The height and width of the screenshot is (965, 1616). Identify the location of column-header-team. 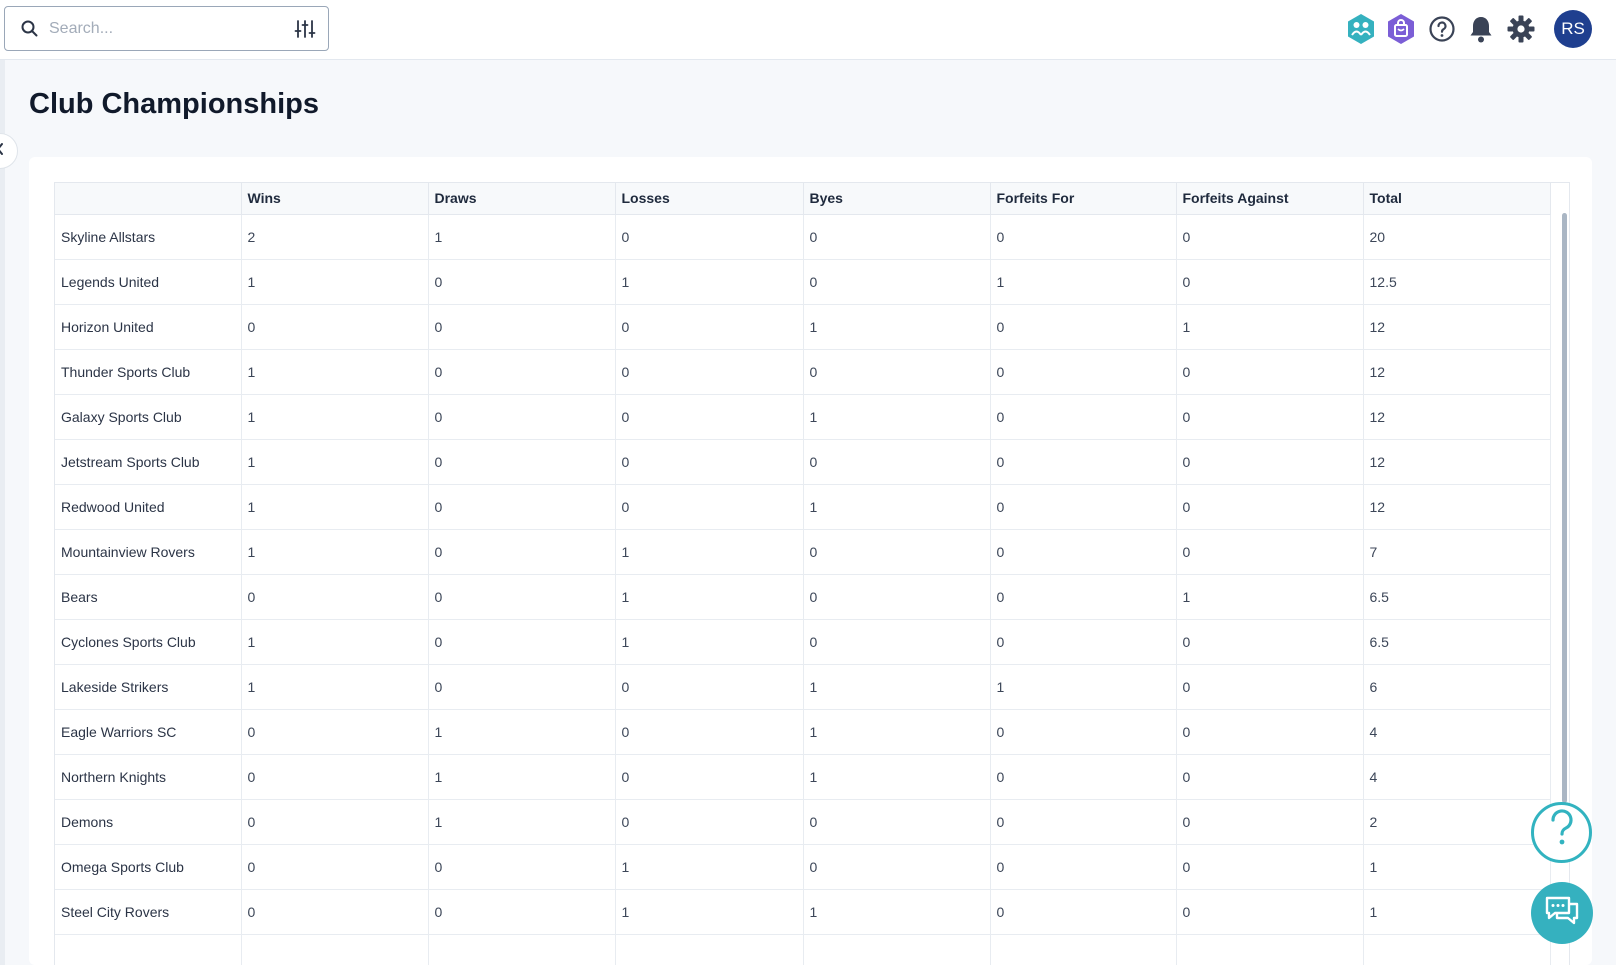
(148, 199).